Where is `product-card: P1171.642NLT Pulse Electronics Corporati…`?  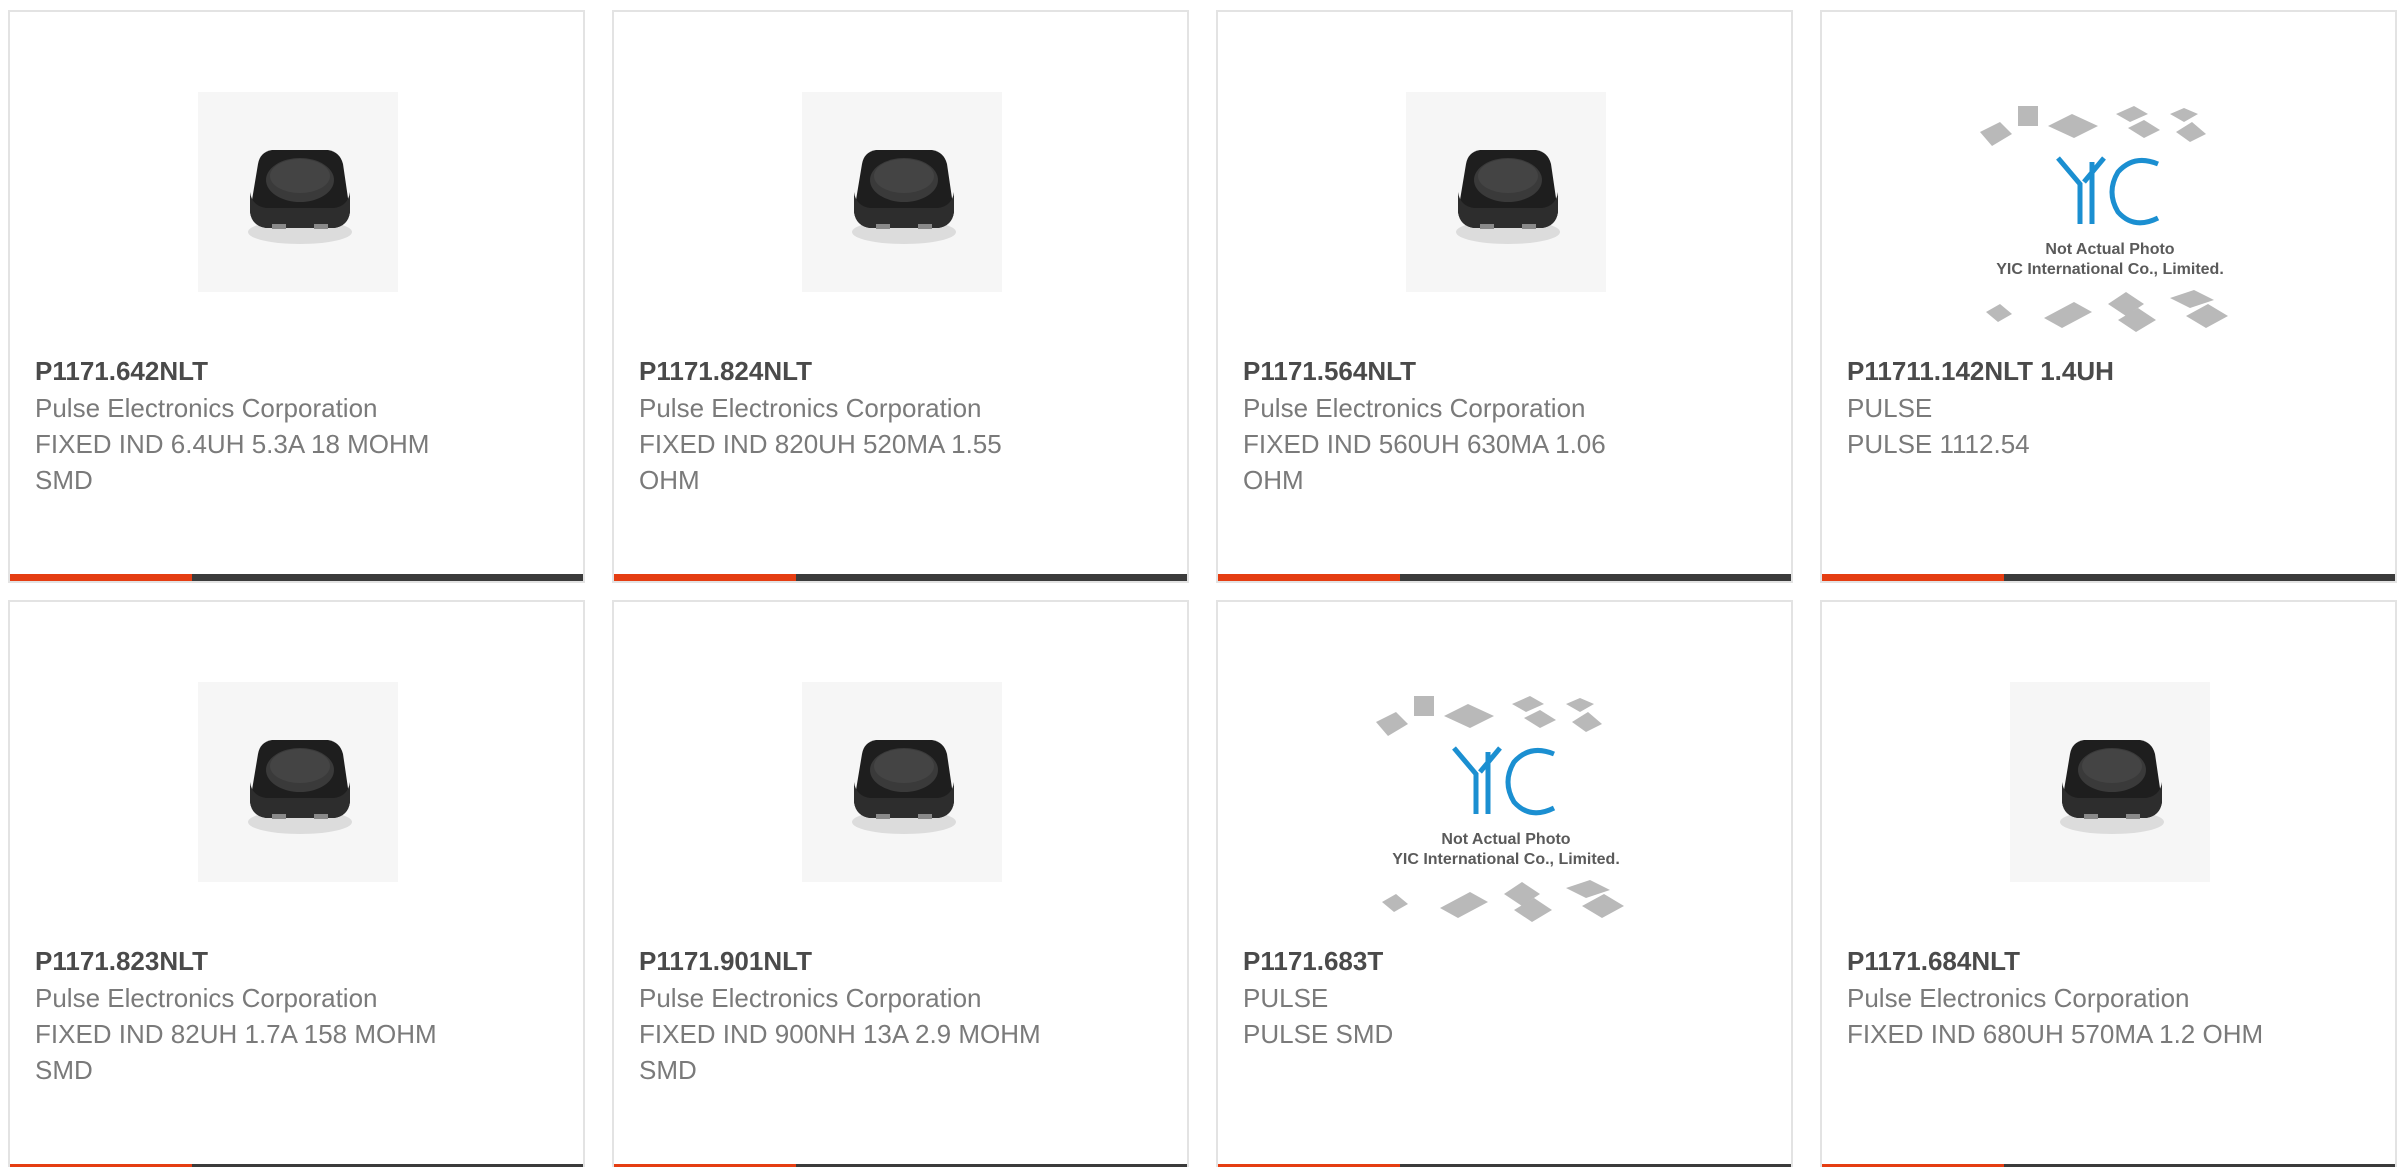
product-card: P1171.642NLT Pulse Electronics Corporati… is located at coordinates (296, 296).